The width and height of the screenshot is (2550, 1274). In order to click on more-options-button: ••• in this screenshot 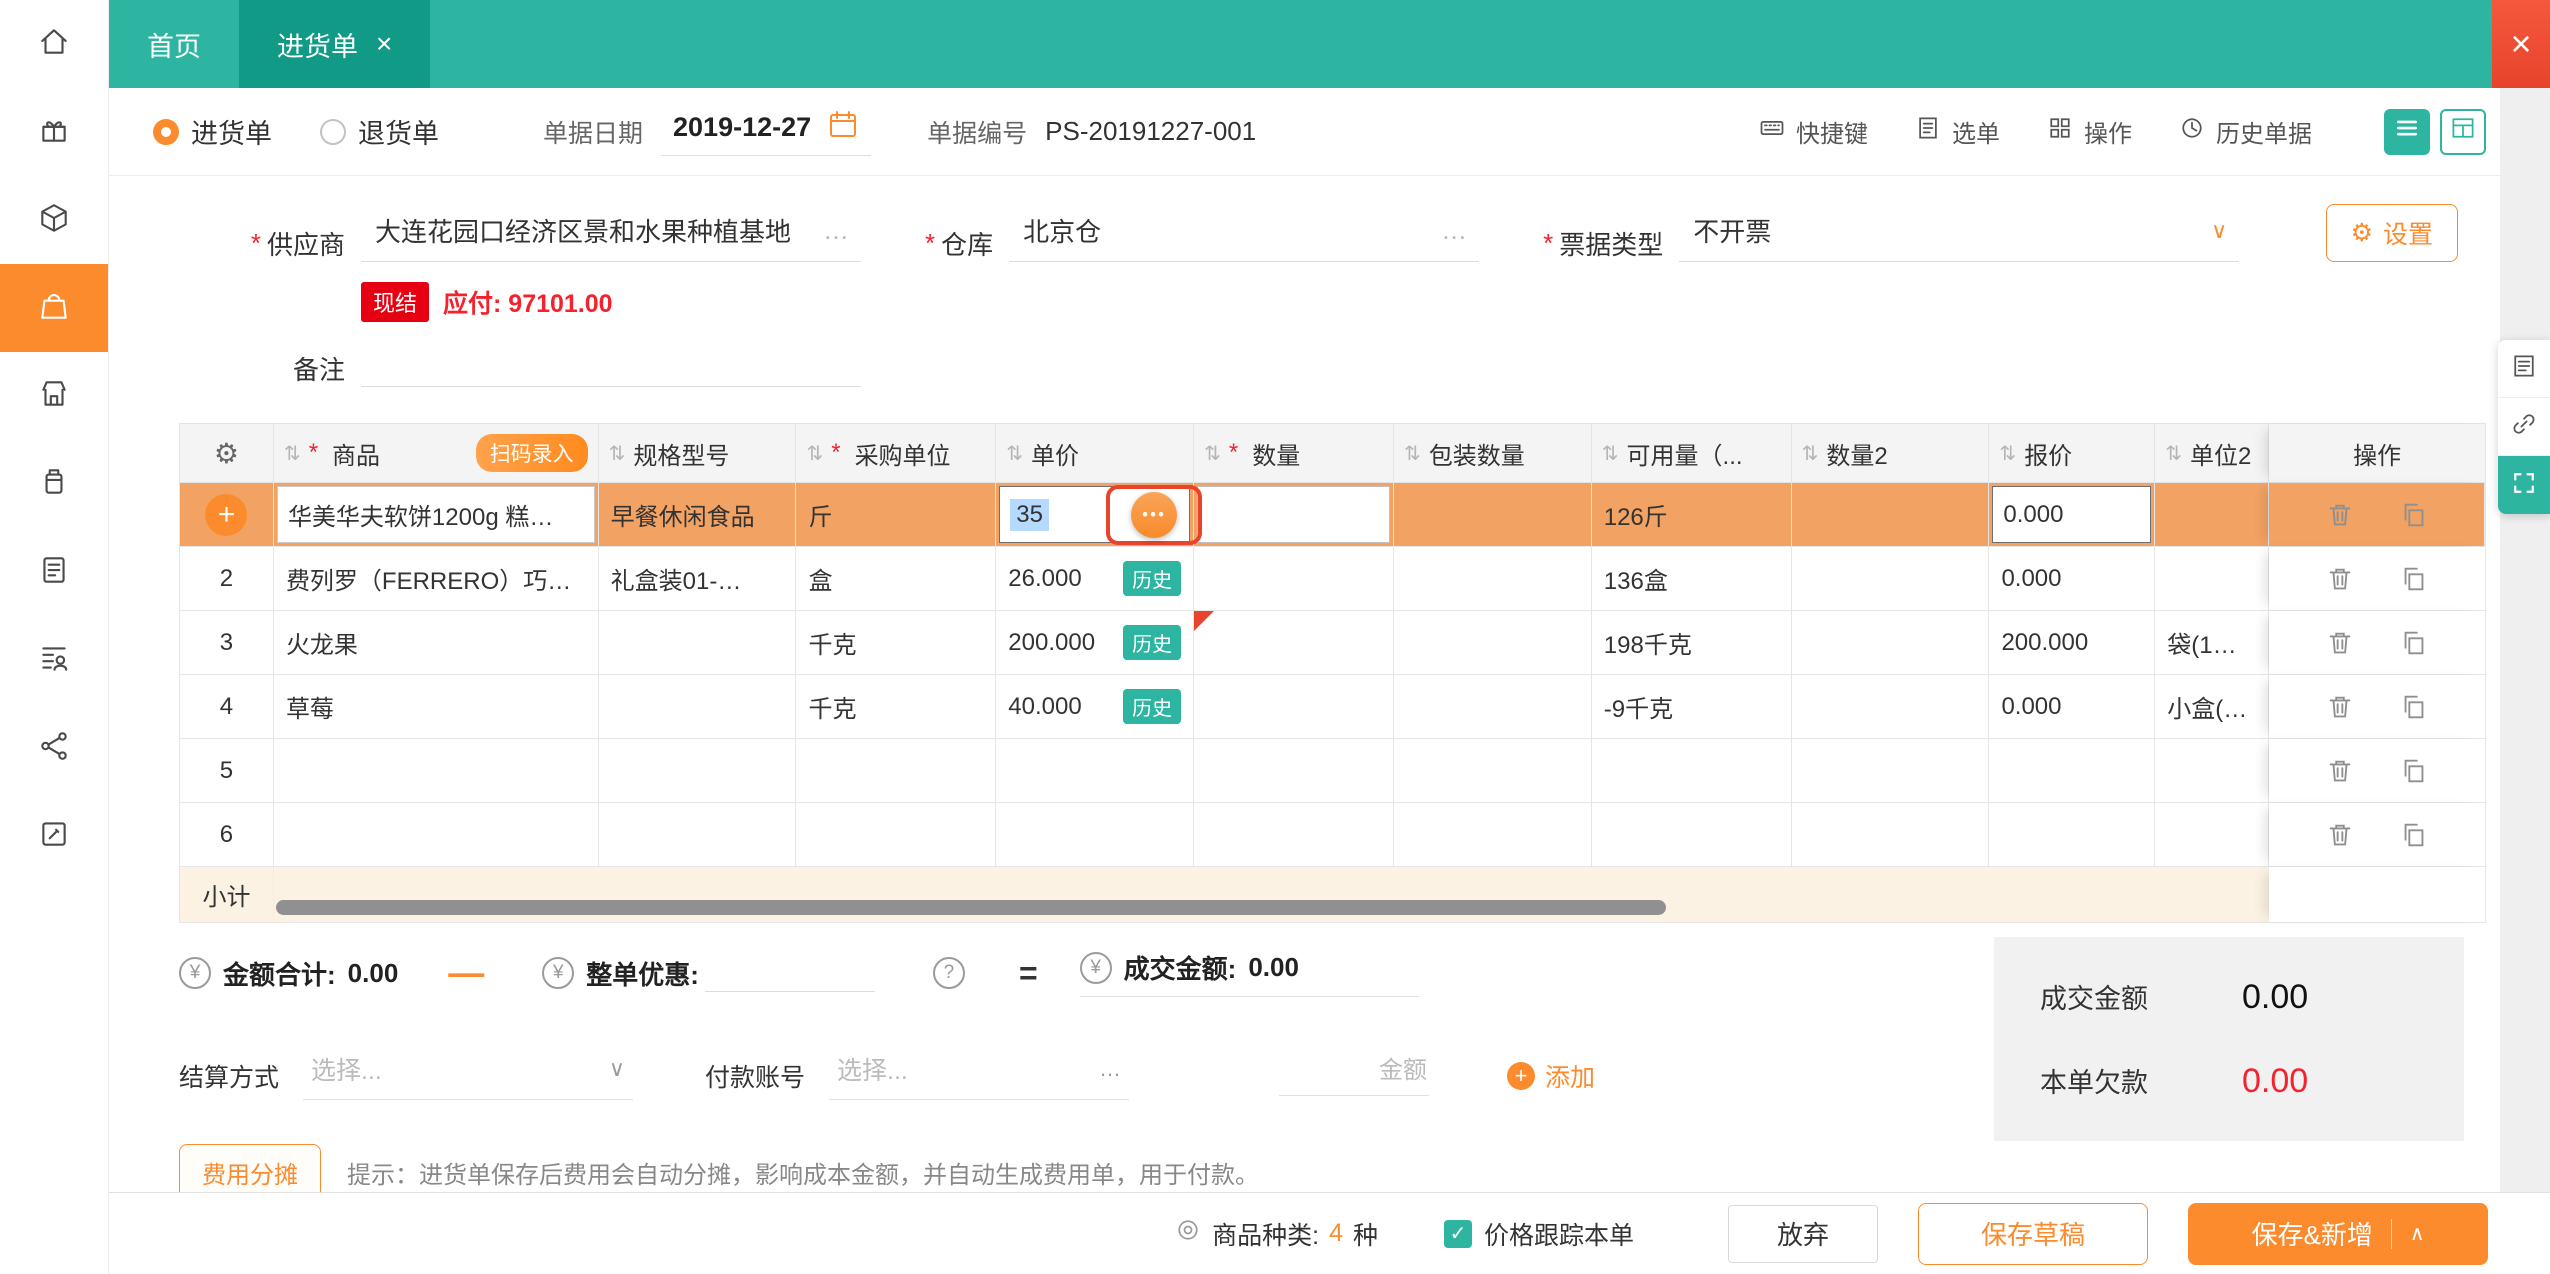, I will do `click(1154, 515)`.